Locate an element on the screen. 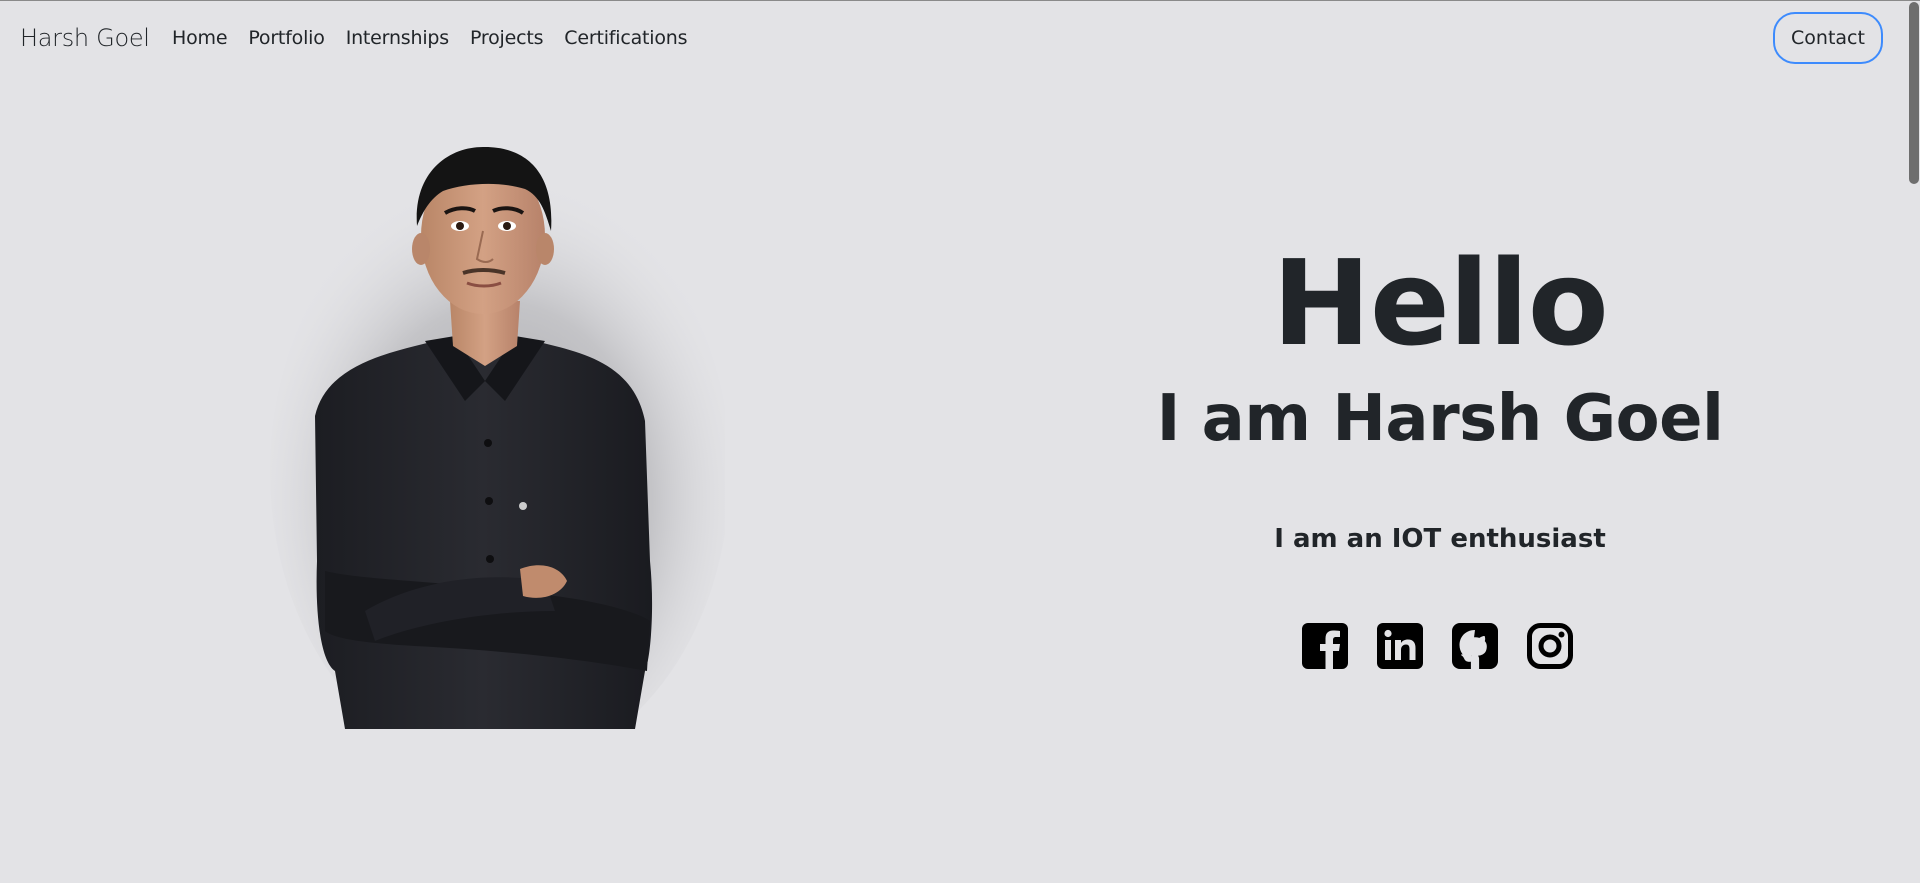  nav-internships: Internships is located at coordinates (397, 38).